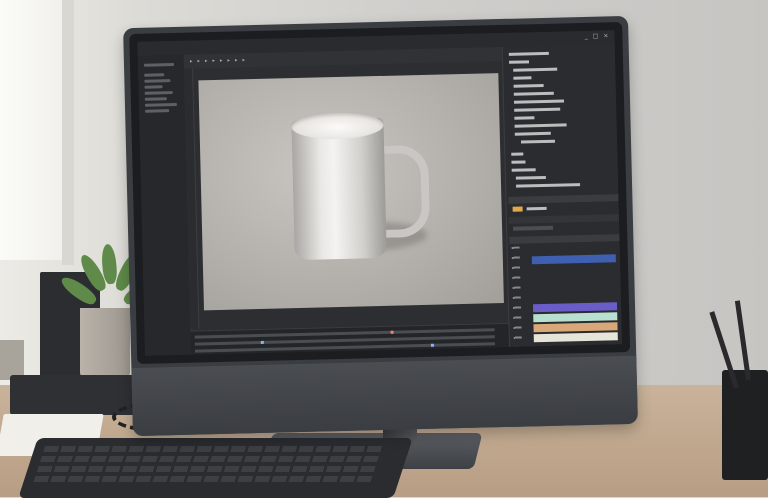 Image resolution: width=768 pixels, height=498 pixels. I want to click on left-plant-pot, so click(12, 360).